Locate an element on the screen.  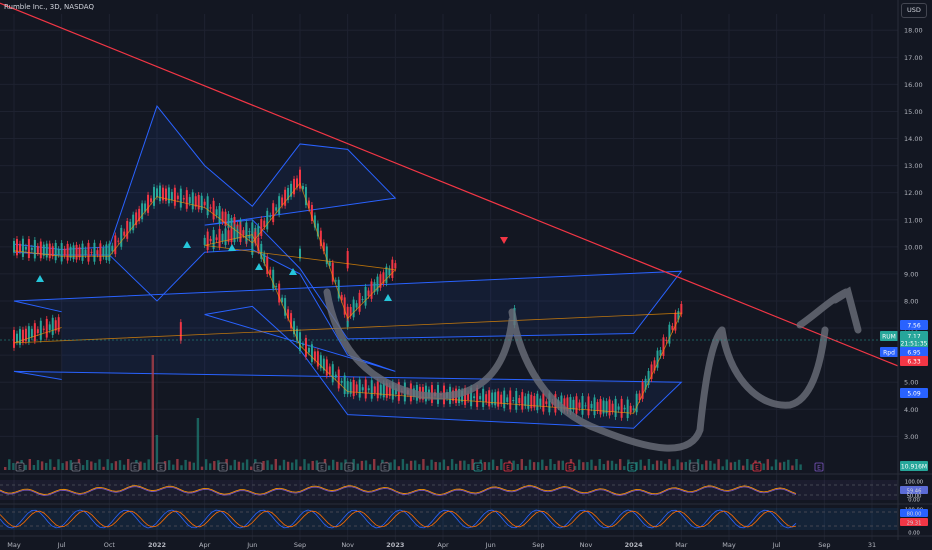
x-tick-label: Apr is located at coordinates (205, 545).